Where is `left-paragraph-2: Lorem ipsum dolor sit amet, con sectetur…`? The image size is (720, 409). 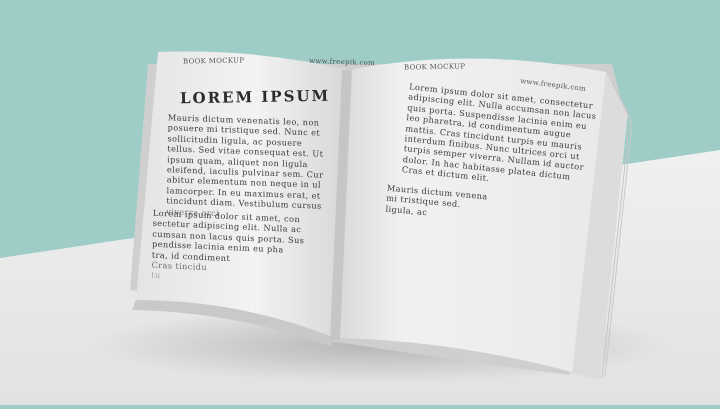 left-paragraph-2: Lorem ipsum dolor sit amet, con sectetur… is located at coordinates (228, 248).